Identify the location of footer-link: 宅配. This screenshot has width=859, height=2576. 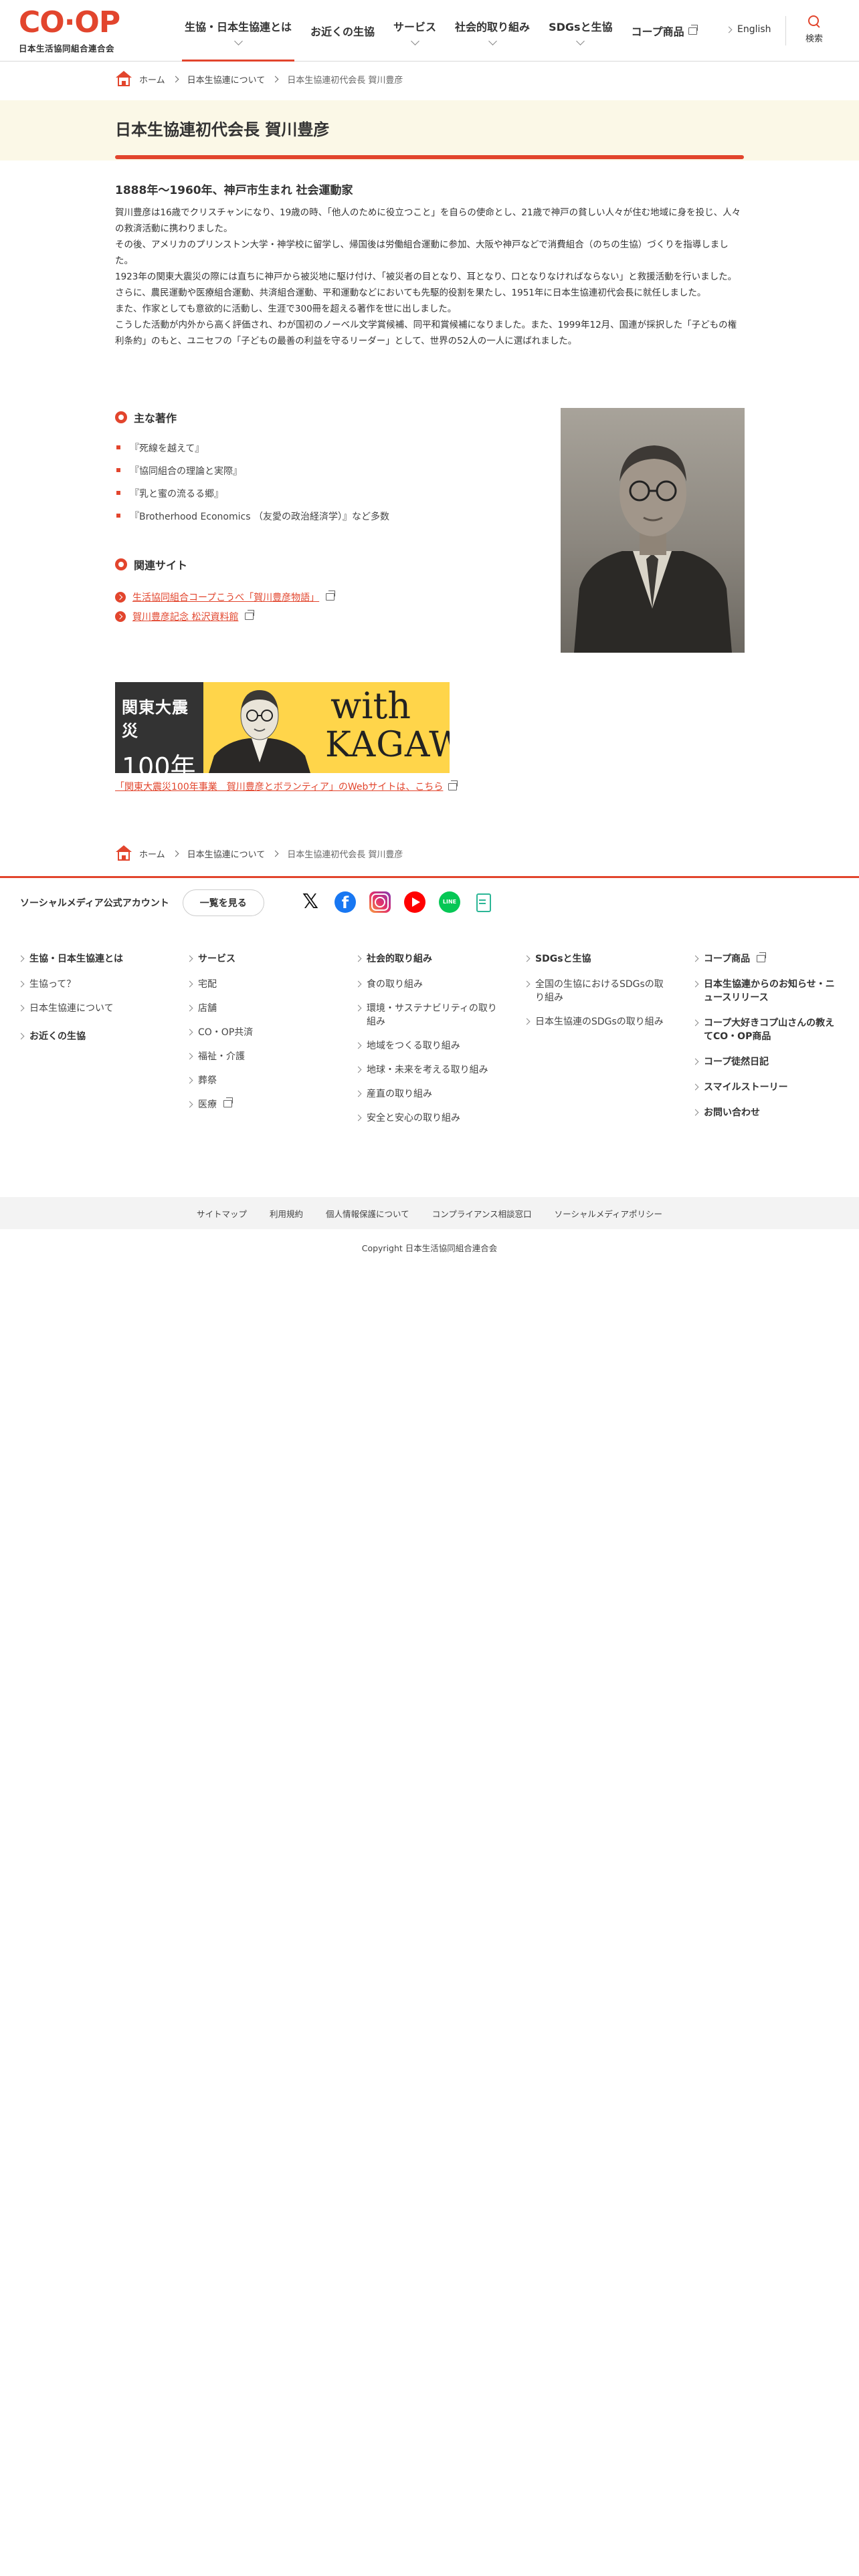
(263, 984).